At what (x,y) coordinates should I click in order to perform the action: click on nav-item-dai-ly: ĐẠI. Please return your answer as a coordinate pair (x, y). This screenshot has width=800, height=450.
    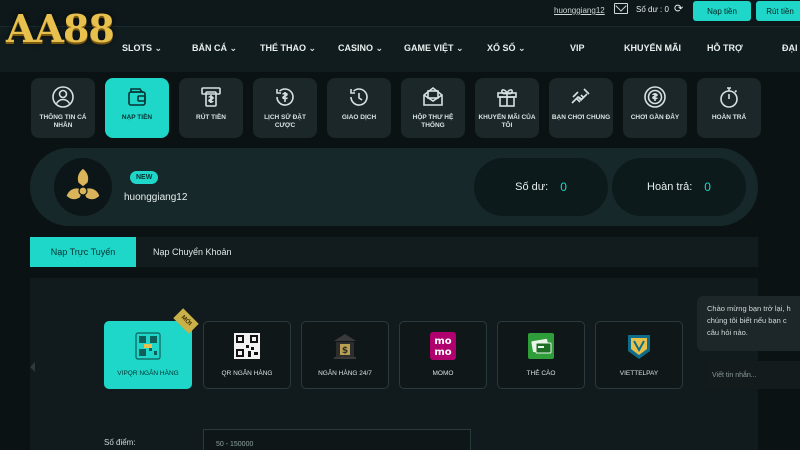
    Looking at the image, I should click on (790, 48).